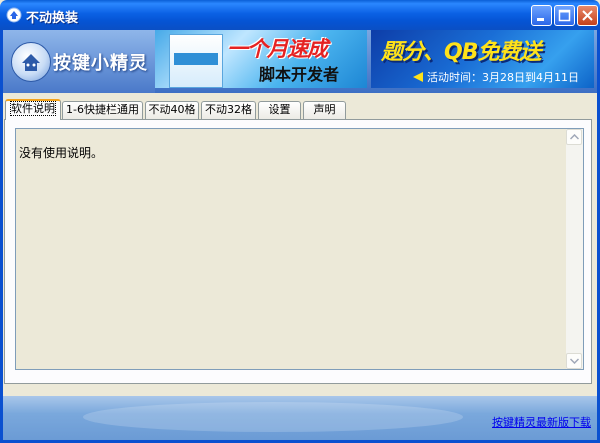 The height and width of the screenshot is (443, 600). I want to click on scroll-down-button, so click(574, 361).